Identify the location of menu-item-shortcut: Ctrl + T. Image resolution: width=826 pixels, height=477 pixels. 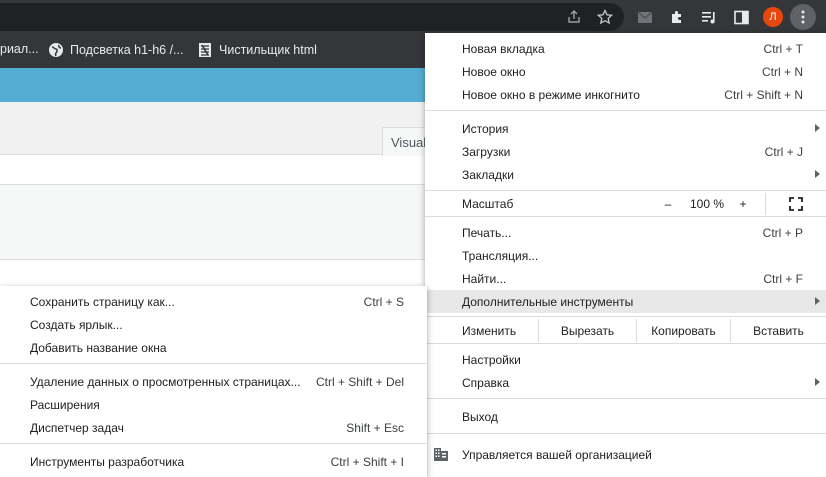
(783, 48).